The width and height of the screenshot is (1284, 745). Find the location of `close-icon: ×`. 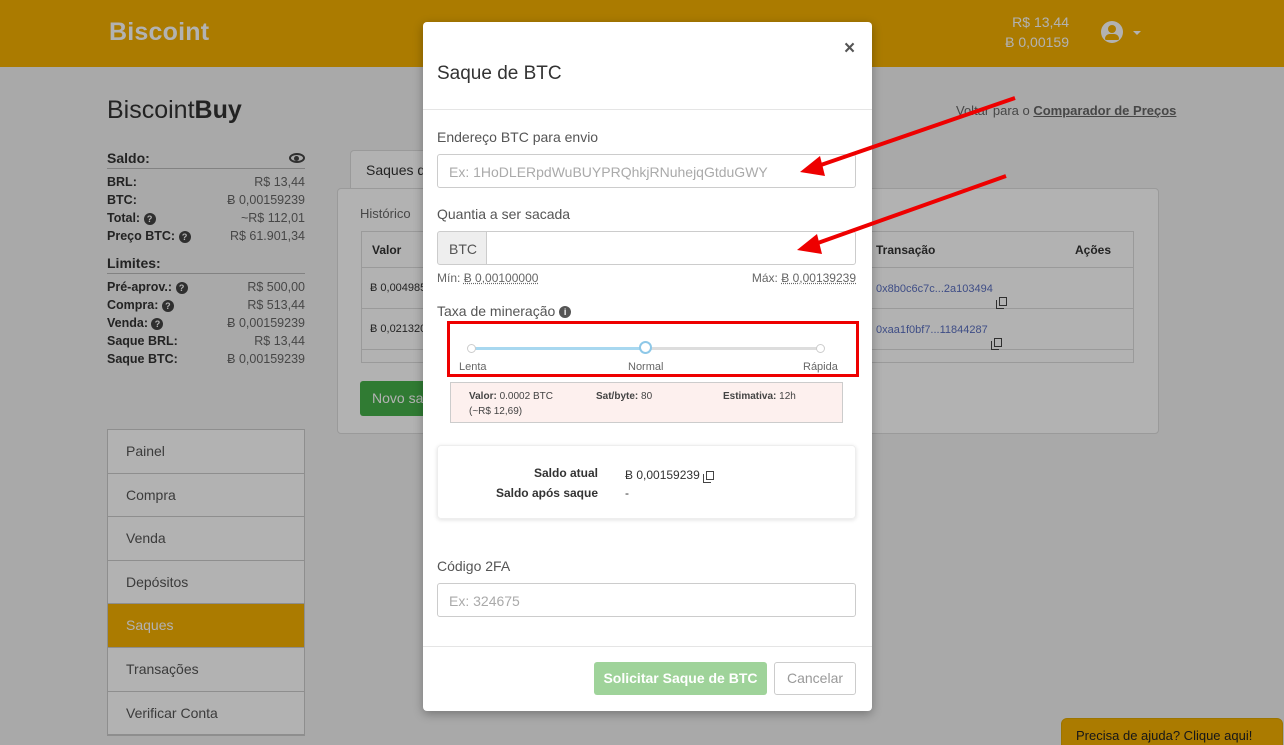

close-icon: × is located at coordinates (849, 49).